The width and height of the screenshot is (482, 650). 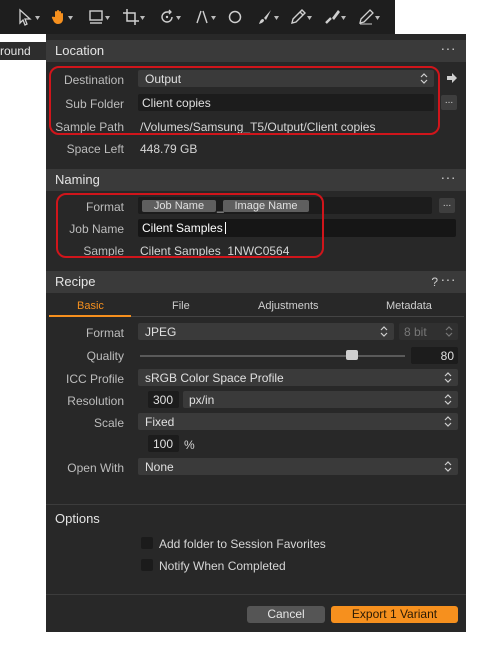 What do you see at coordinates (256, 180) in the screenshot?
I see `naming-section-header: Naming ···` at bounding box center [256, 180].